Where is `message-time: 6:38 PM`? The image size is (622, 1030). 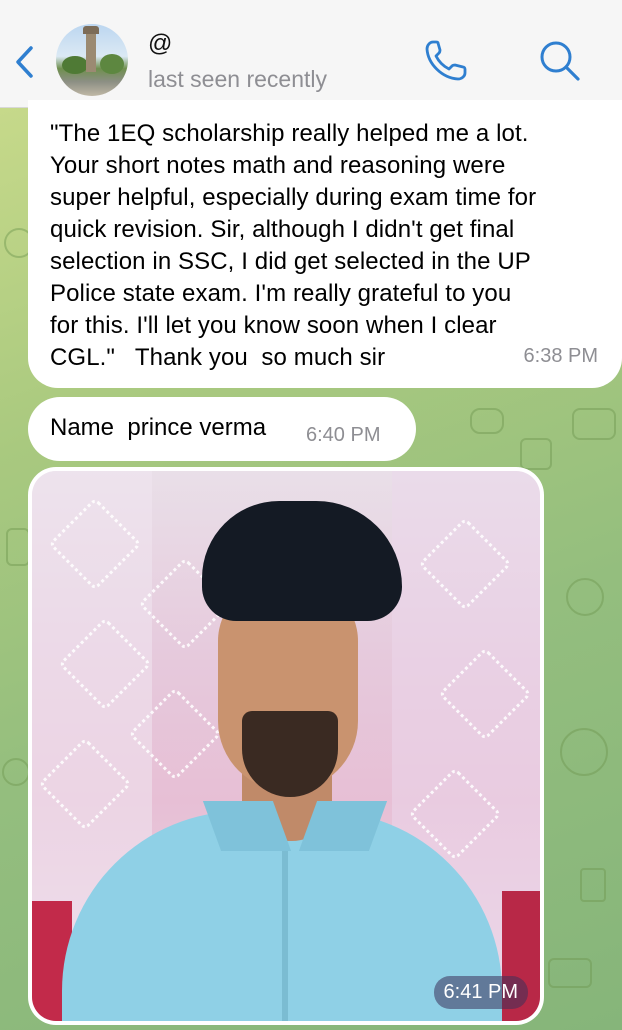 message-time: 6:38 PM is located at coordinates (560, 356).